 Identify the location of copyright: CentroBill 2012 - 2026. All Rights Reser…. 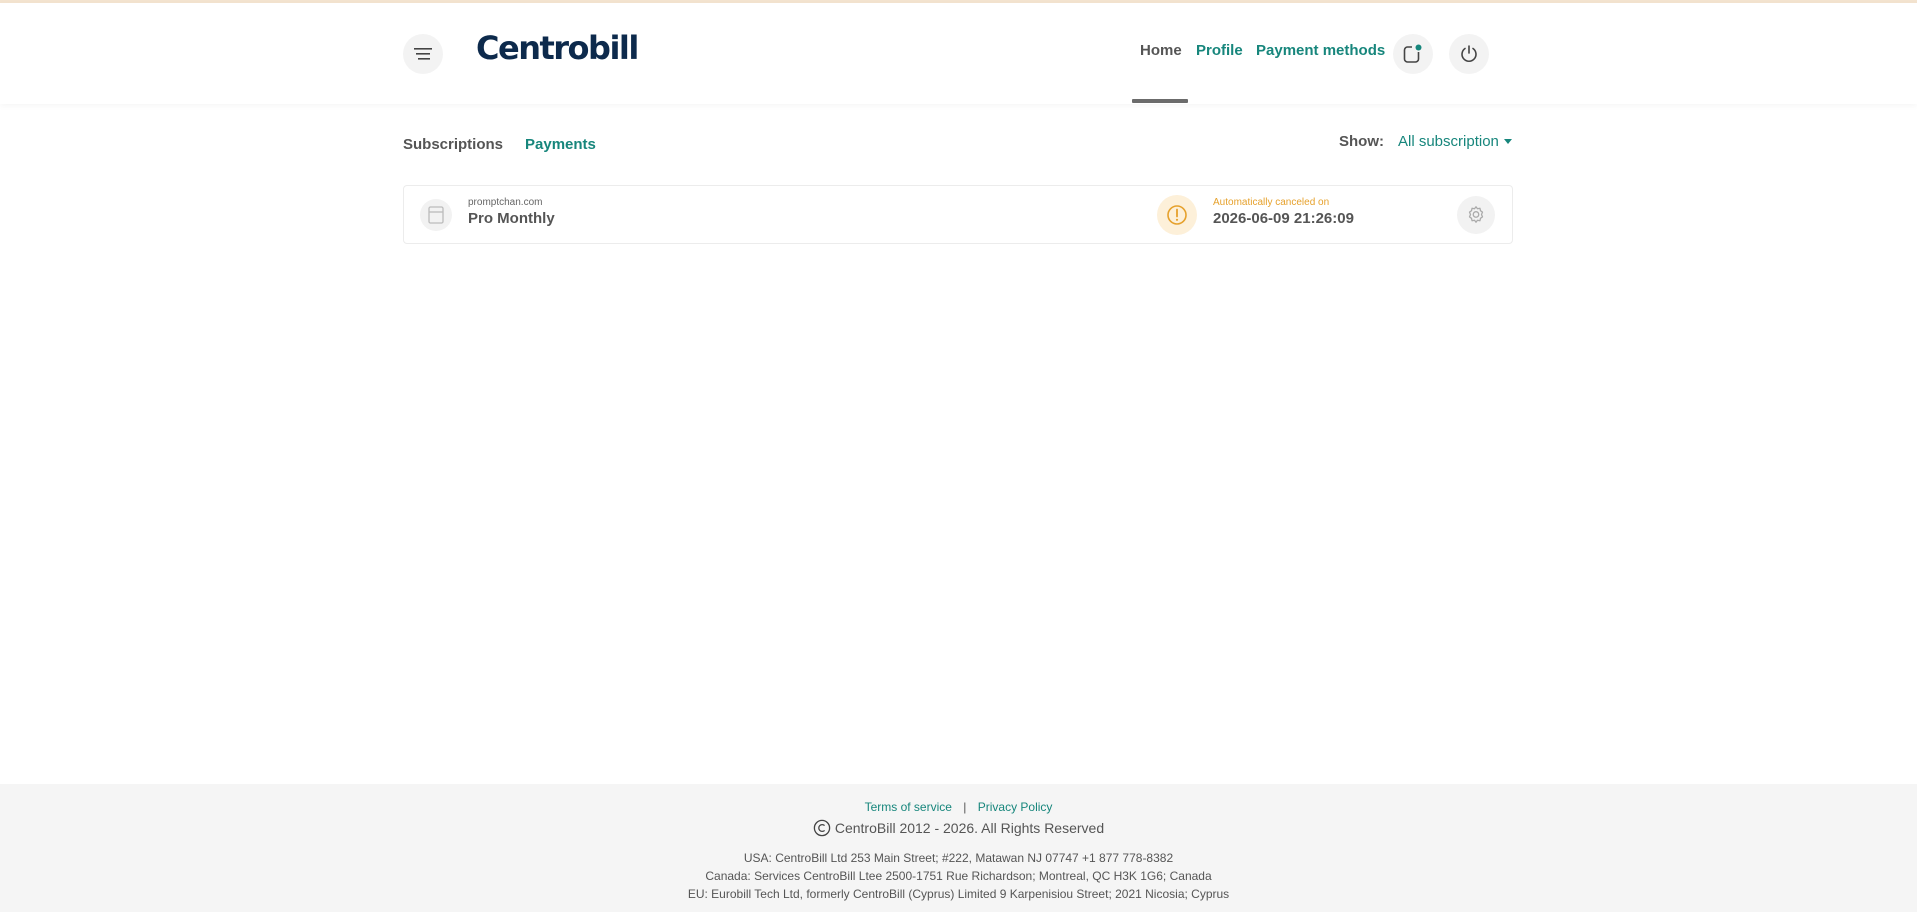
(958, 828).